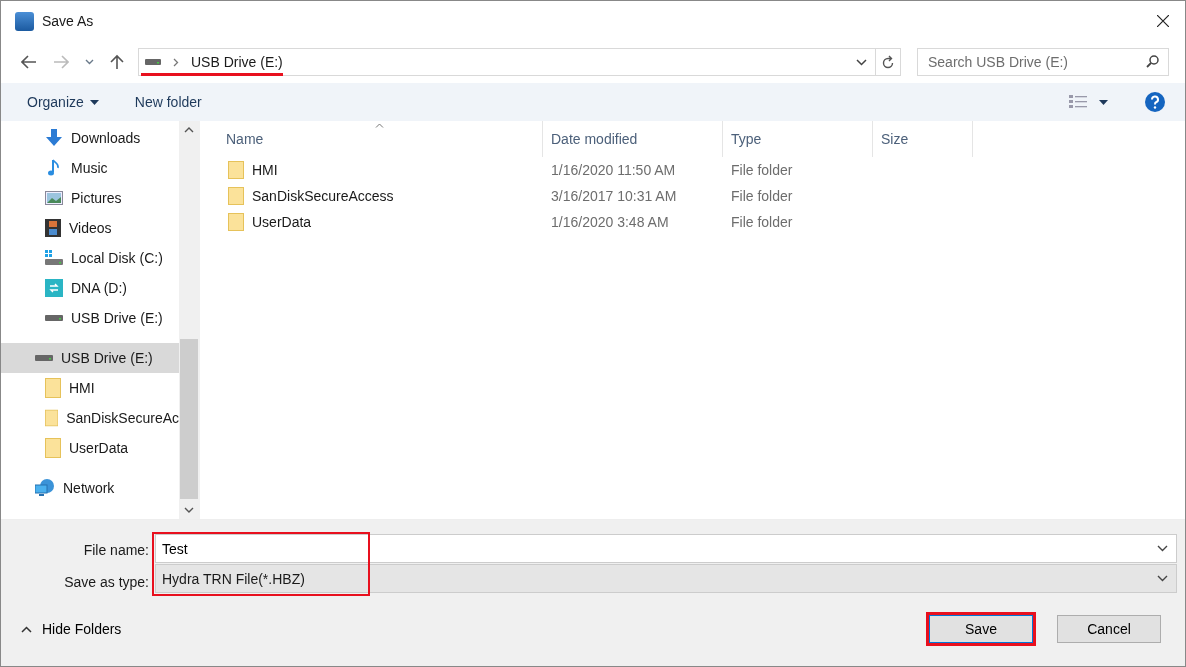 The image size is (1186, 667). What do you see at coordinates (633, 139) in the screenshot?
I see `column-header: Date modified` at bounding box center [633, 139].